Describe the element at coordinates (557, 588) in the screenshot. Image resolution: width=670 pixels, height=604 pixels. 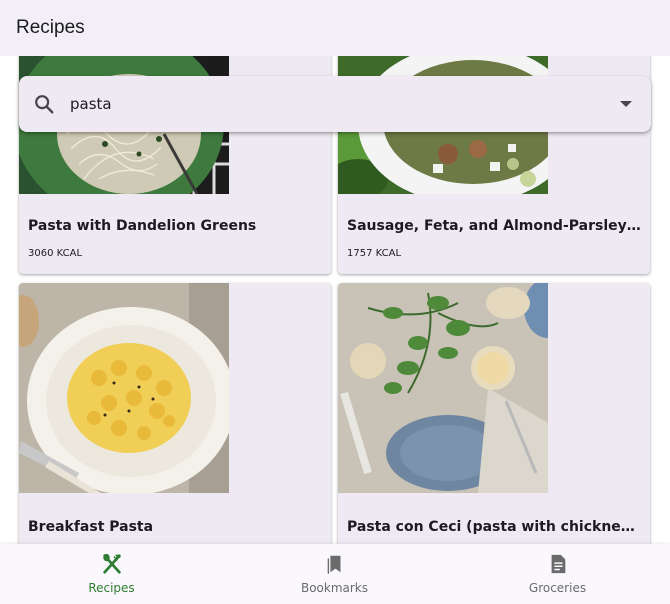
I see `nav-label: Groceries` at that location.